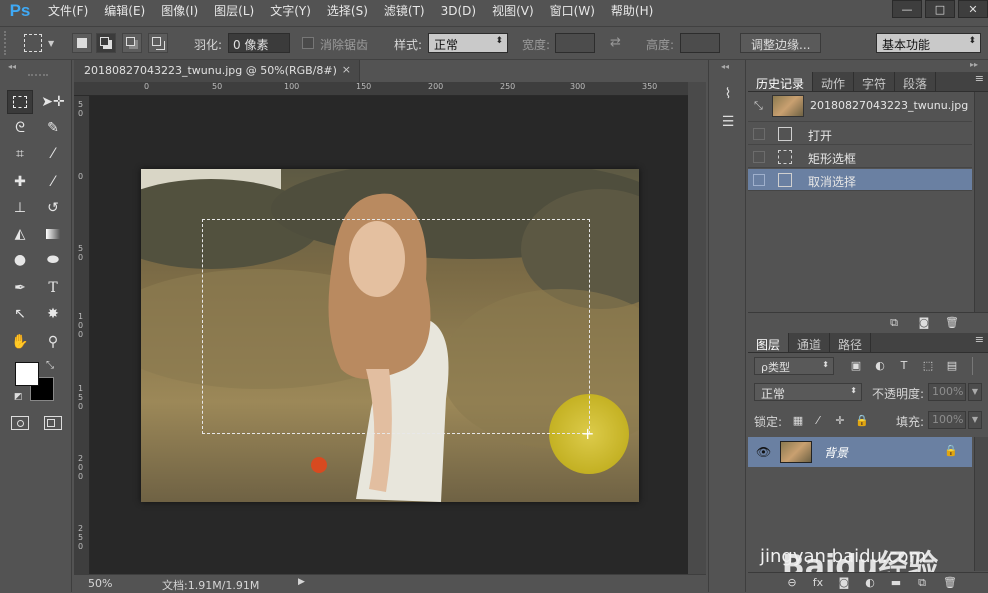  What do you see at coordinates (818, 583) in the screenshot?
I see `layer-style-icon: fx` at bounding box center [818, 583].